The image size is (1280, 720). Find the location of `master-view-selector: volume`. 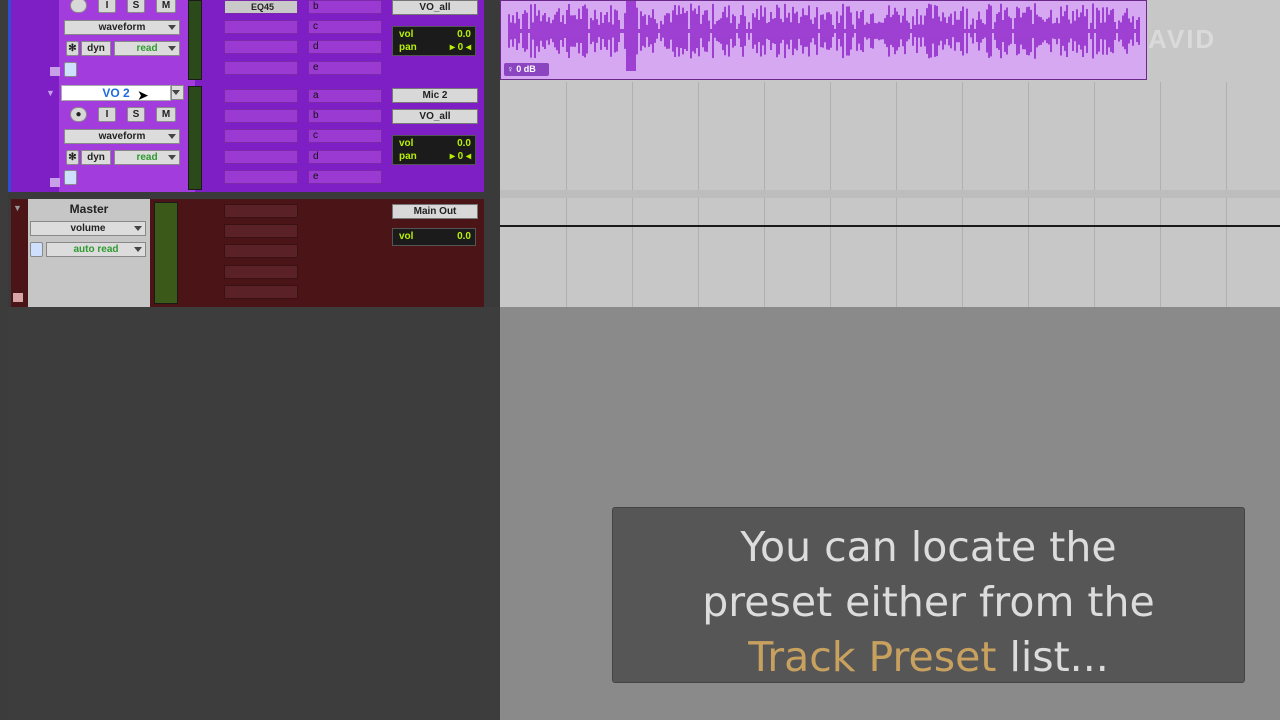

master-view-selector: volume is located at coordinates (88, 228).